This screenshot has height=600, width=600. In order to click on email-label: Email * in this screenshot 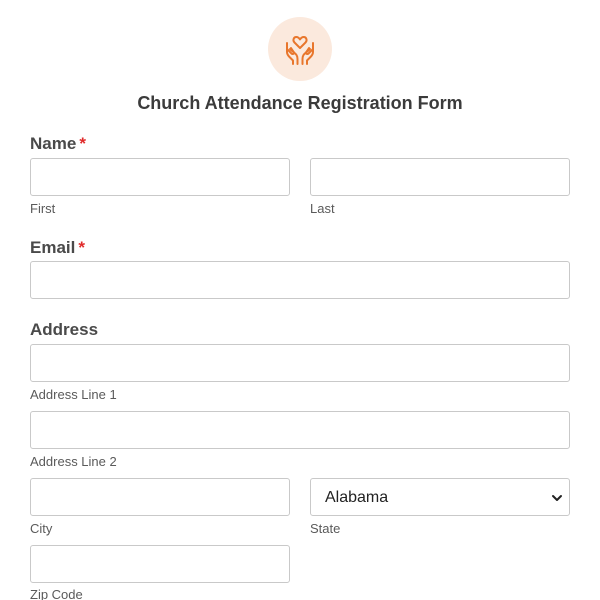, I will do `click(57, 248)`.